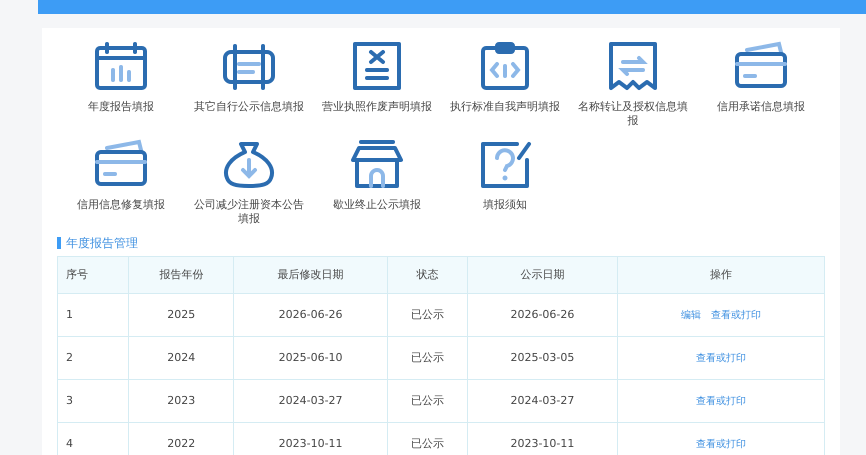 The width and height of the screenshot is (866, 455). I want to click on menu-tile: 公司减少注册资本公告填报, so click(249, 182).